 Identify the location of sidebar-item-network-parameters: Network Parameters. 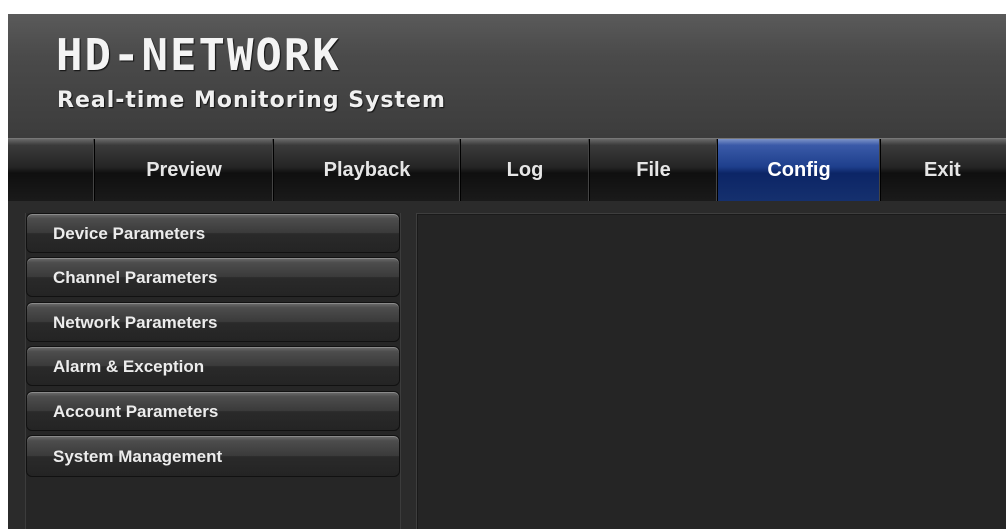
(213, 322).